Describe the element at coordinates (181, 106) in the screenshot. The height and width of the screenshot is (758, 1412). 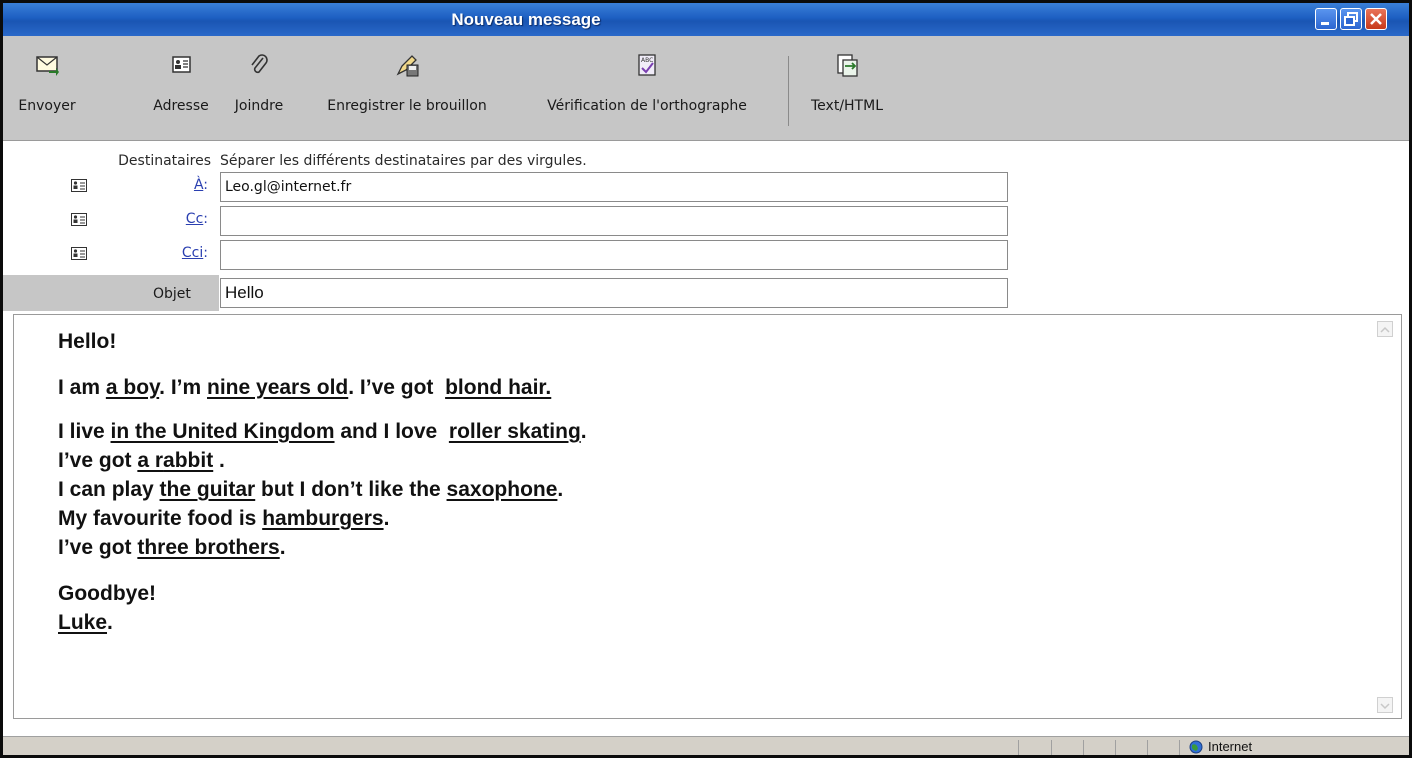
I see `address-label: Adresse` at that location.